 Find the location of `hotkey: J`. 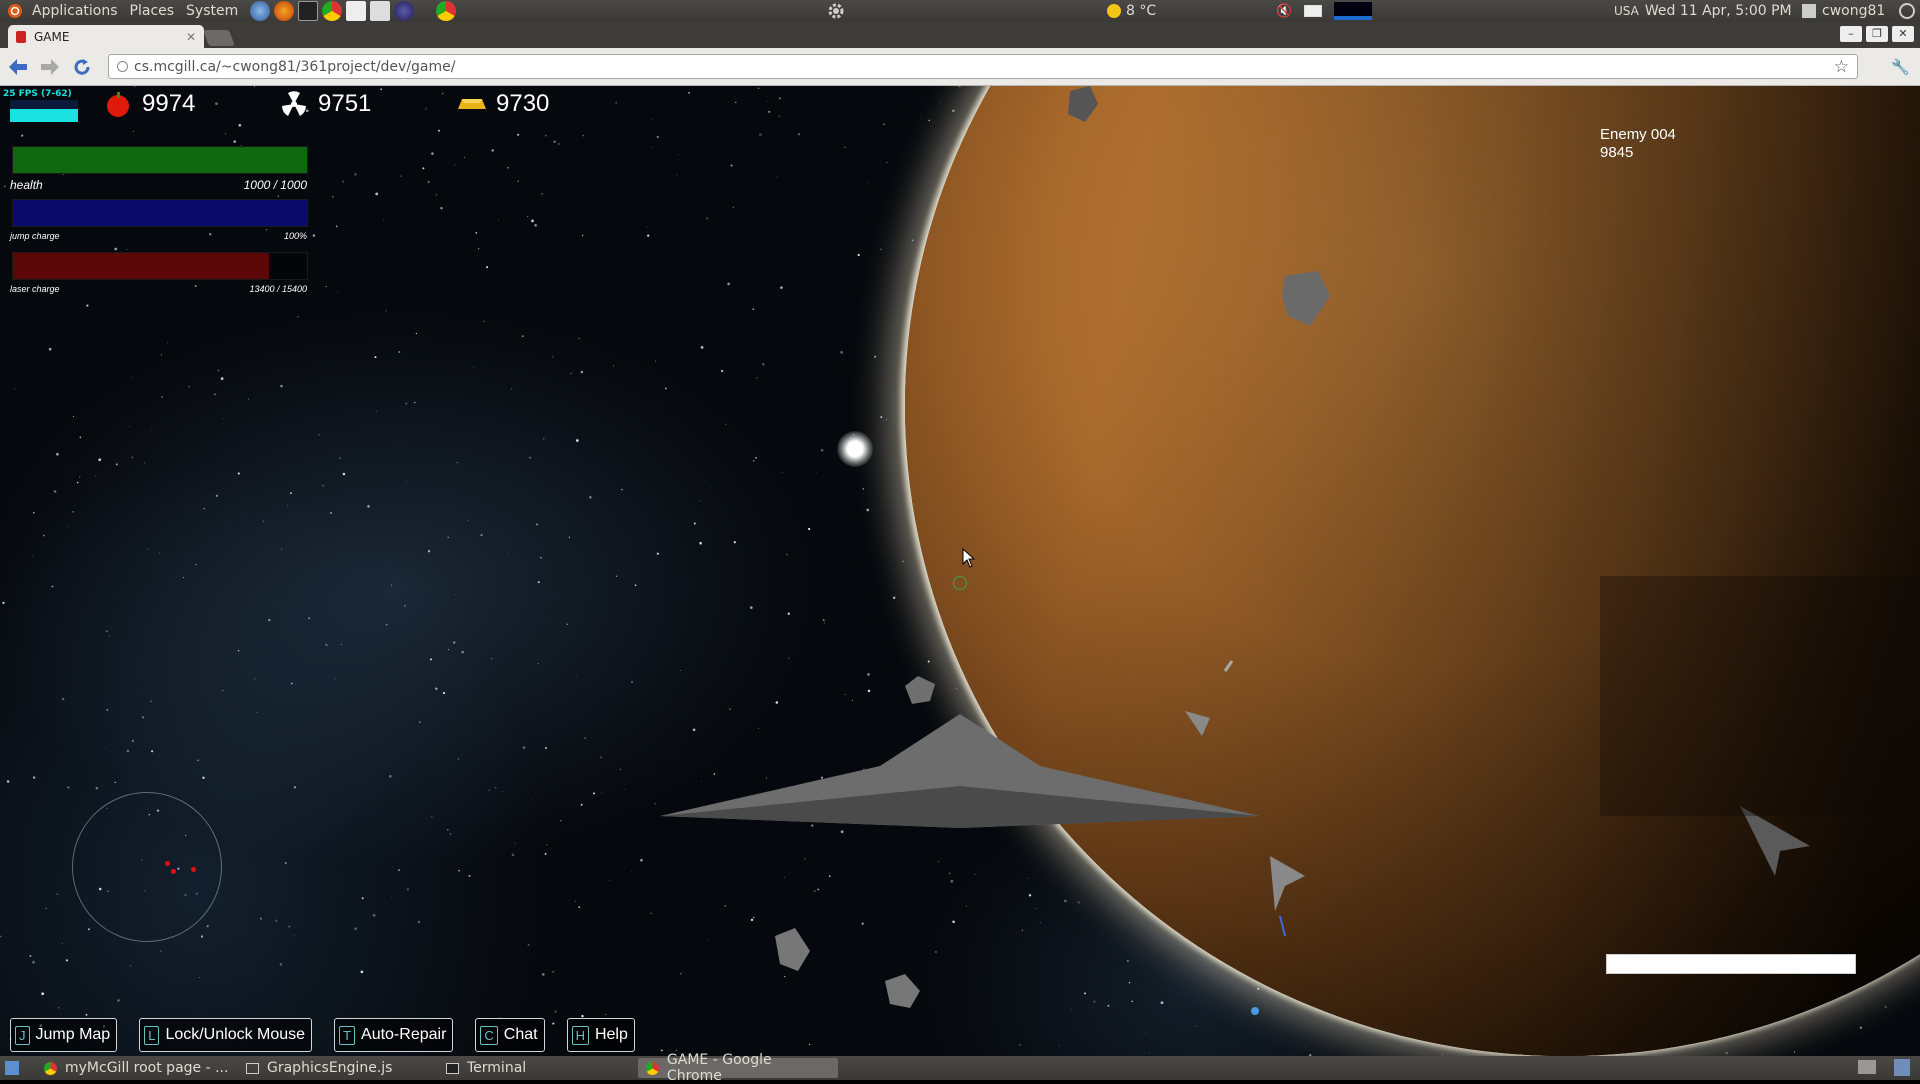

hotkey: J is located at coordinates (22, 1035).